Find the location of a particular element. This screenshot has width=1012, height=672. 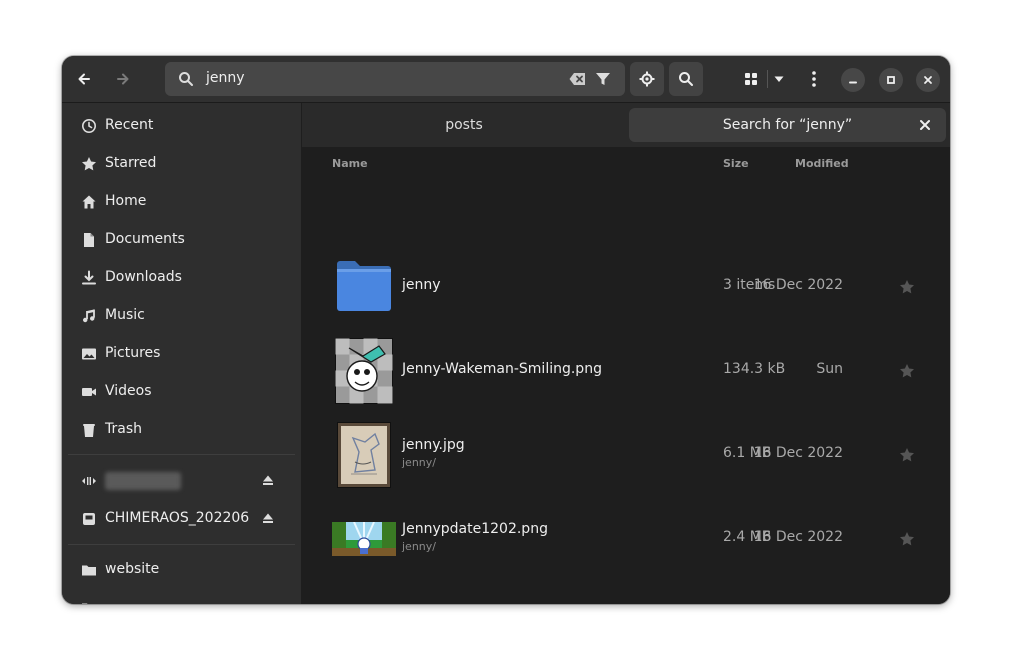

crosshair-icon is located at coordinates (647, 79).